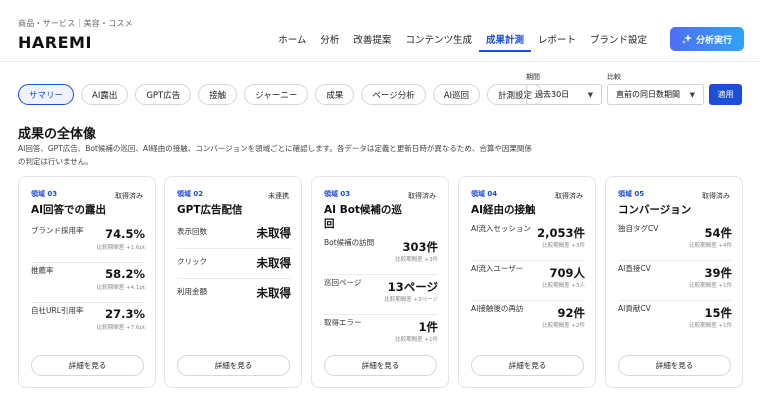  I want to click on nav-report: レポート, so click(557, 42).